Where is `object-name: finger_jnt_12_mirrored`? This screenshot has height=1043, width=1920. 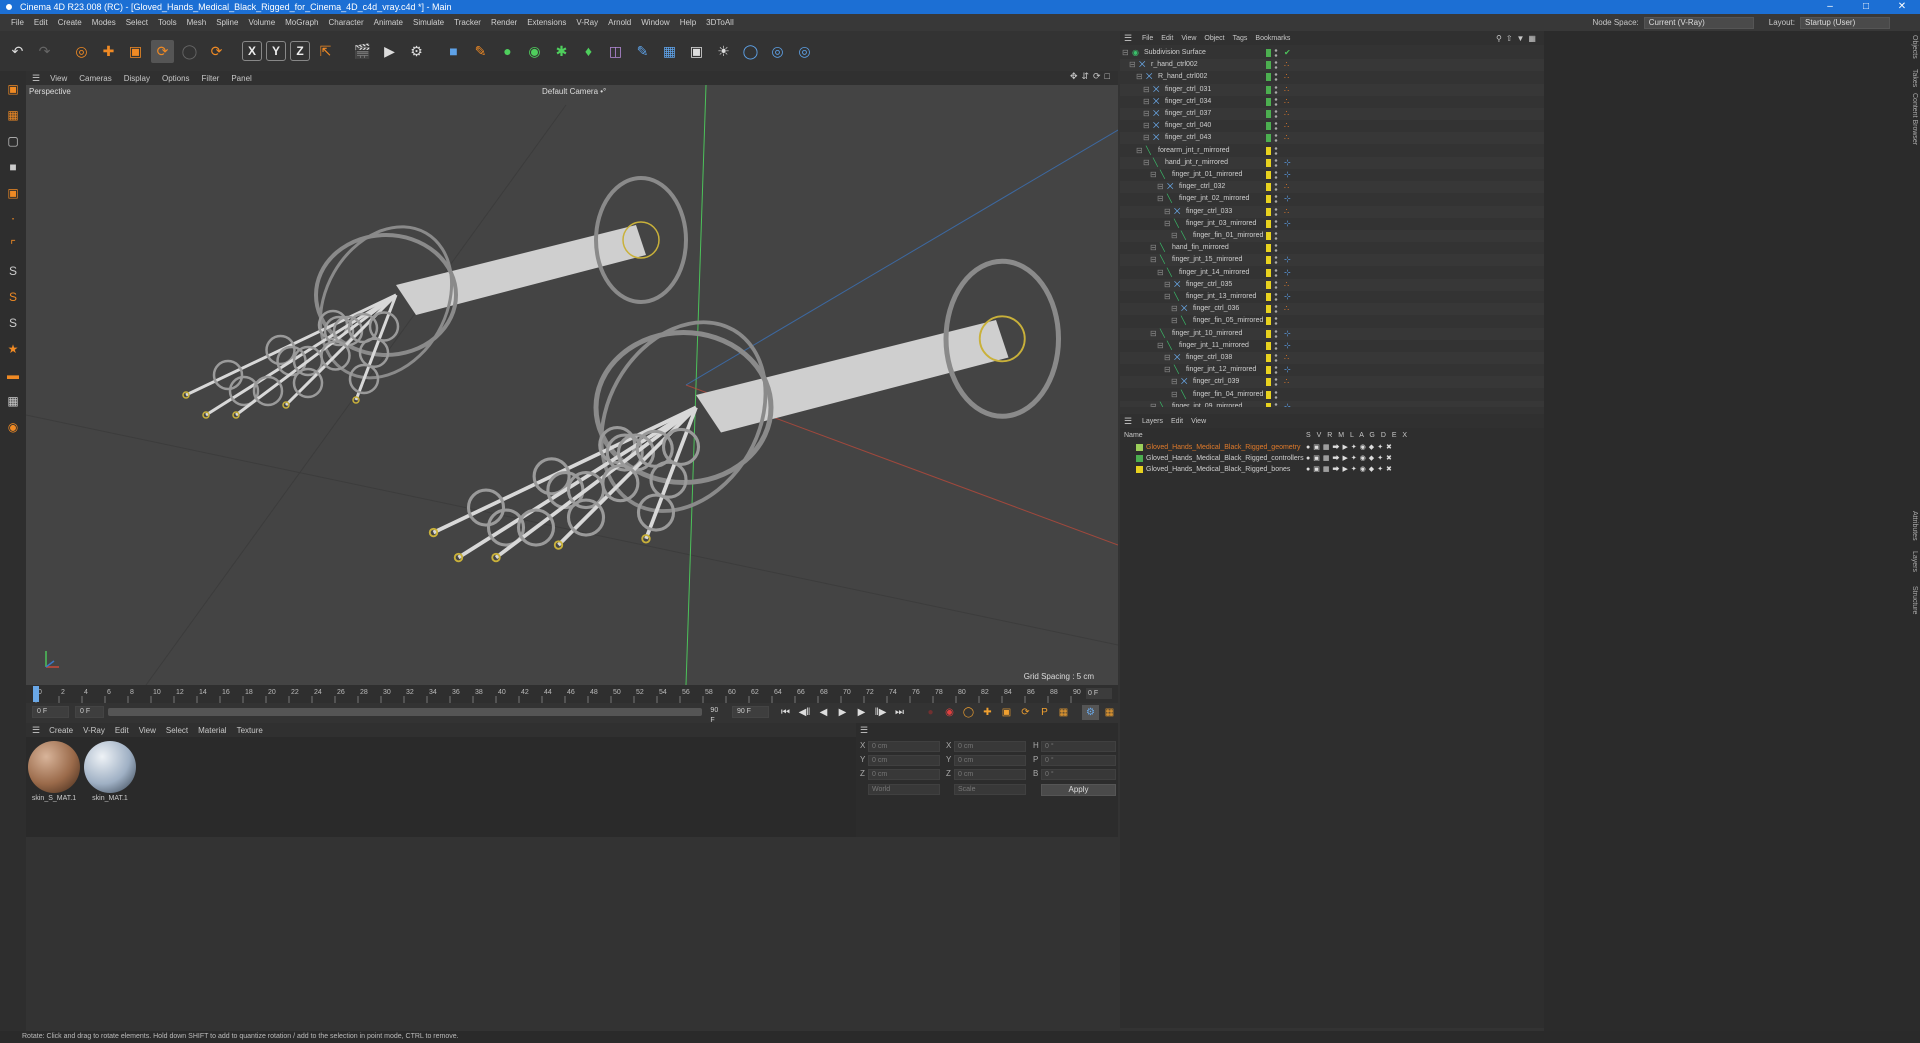
object-name: finger_jnt_12_mirrored is located at coordinates (1221, 370).